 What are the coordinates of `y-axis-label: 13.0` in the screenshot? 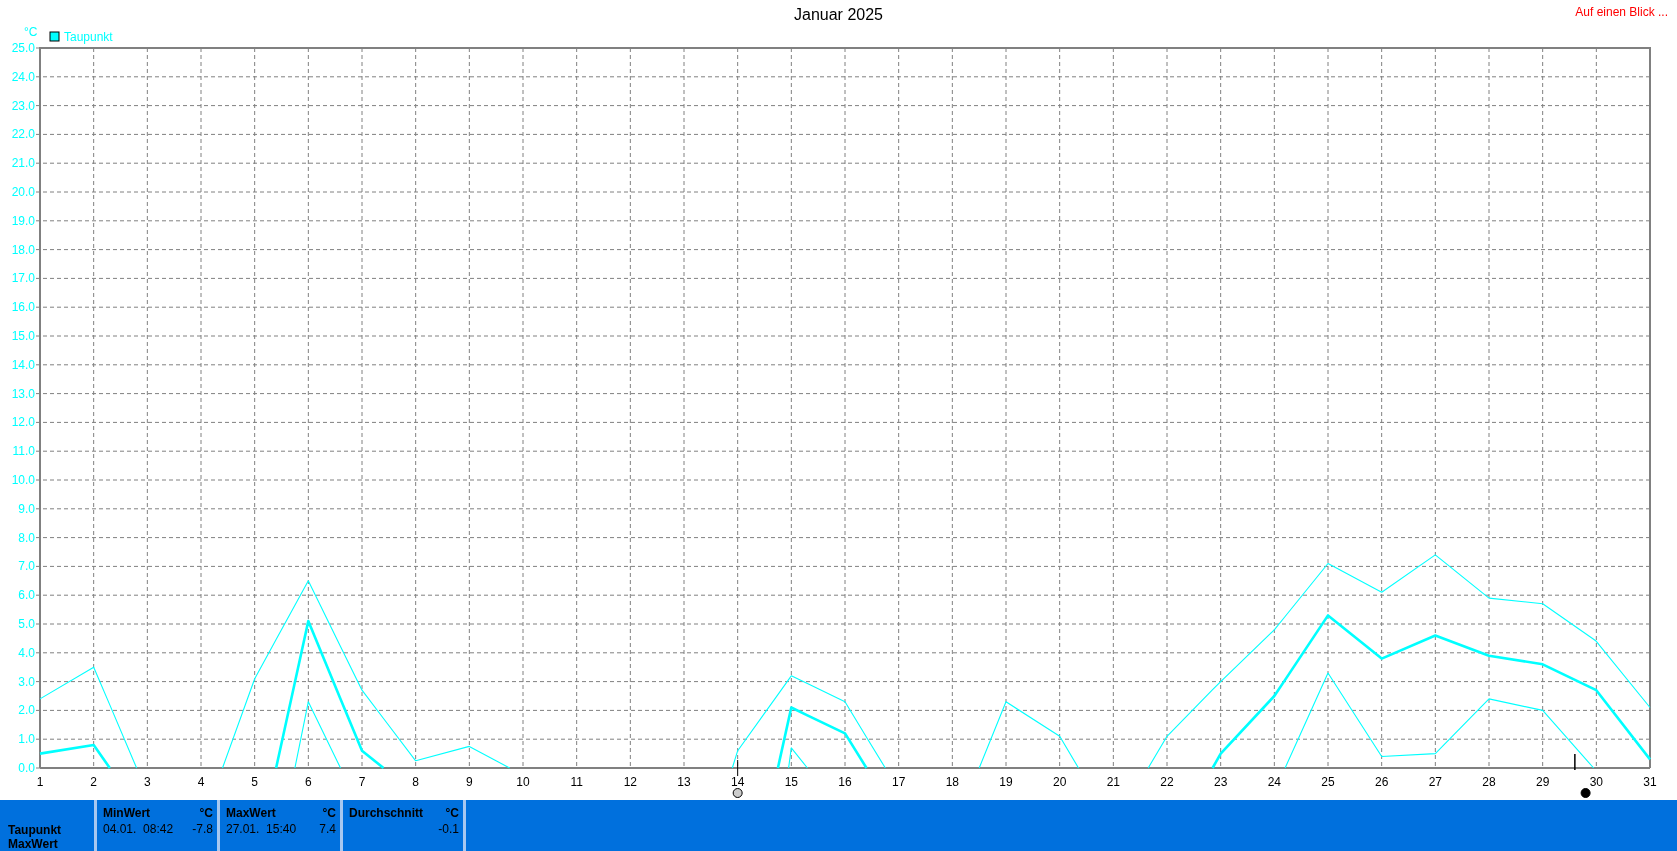 It's located at (23, 393).